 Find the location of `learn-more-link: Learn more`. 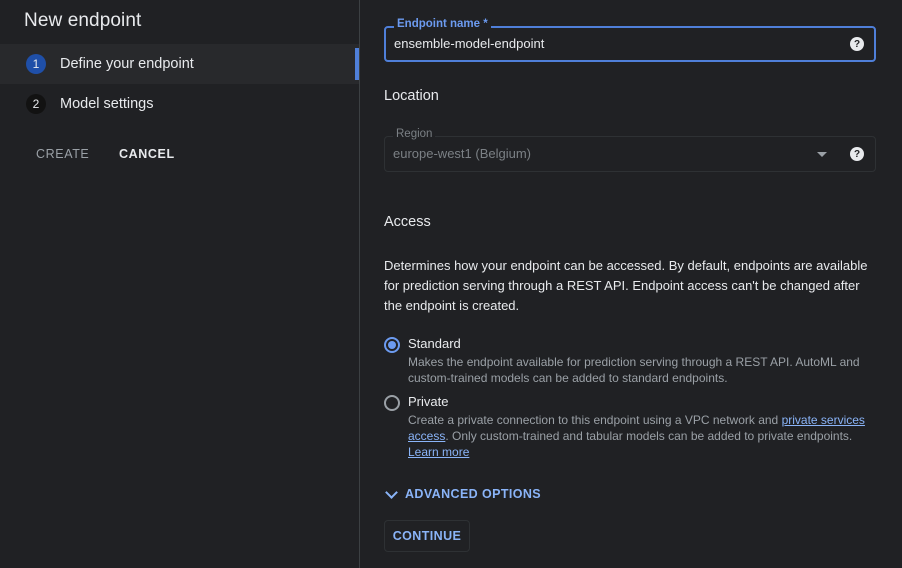

learn-more-link: Learn more is located at coordinates (438, 452).